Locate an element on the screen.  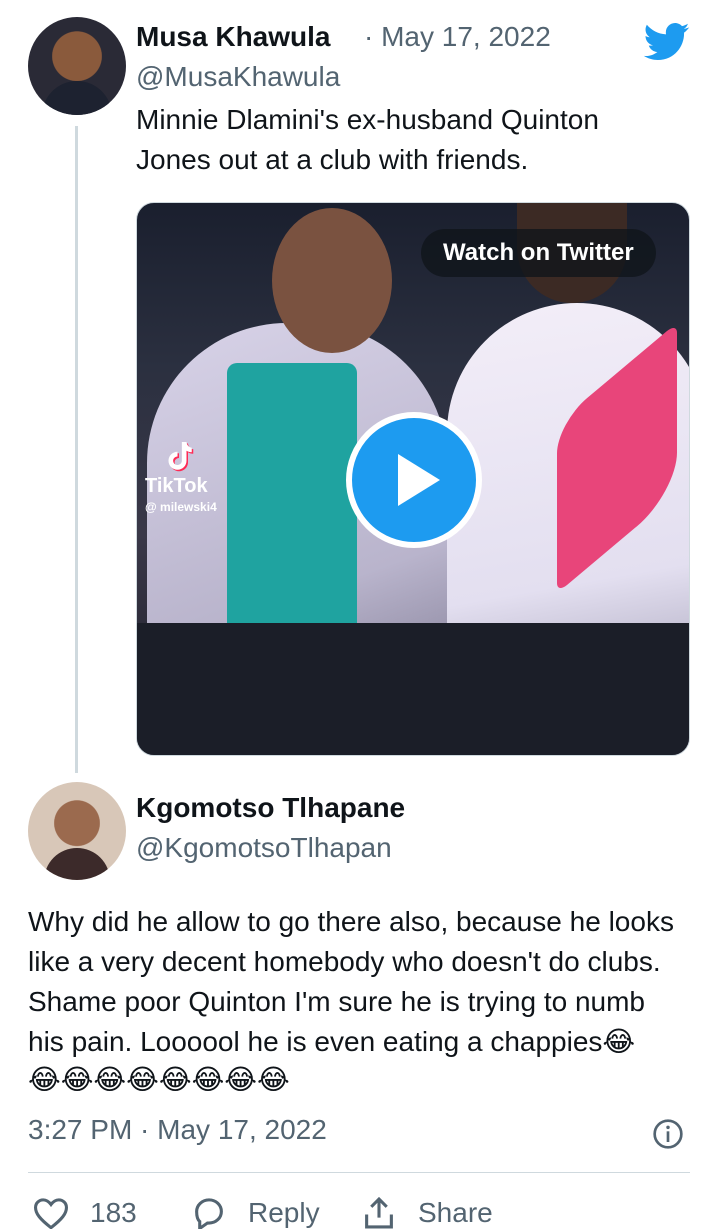
share-button: Share is located at coordinates (426, 1212).